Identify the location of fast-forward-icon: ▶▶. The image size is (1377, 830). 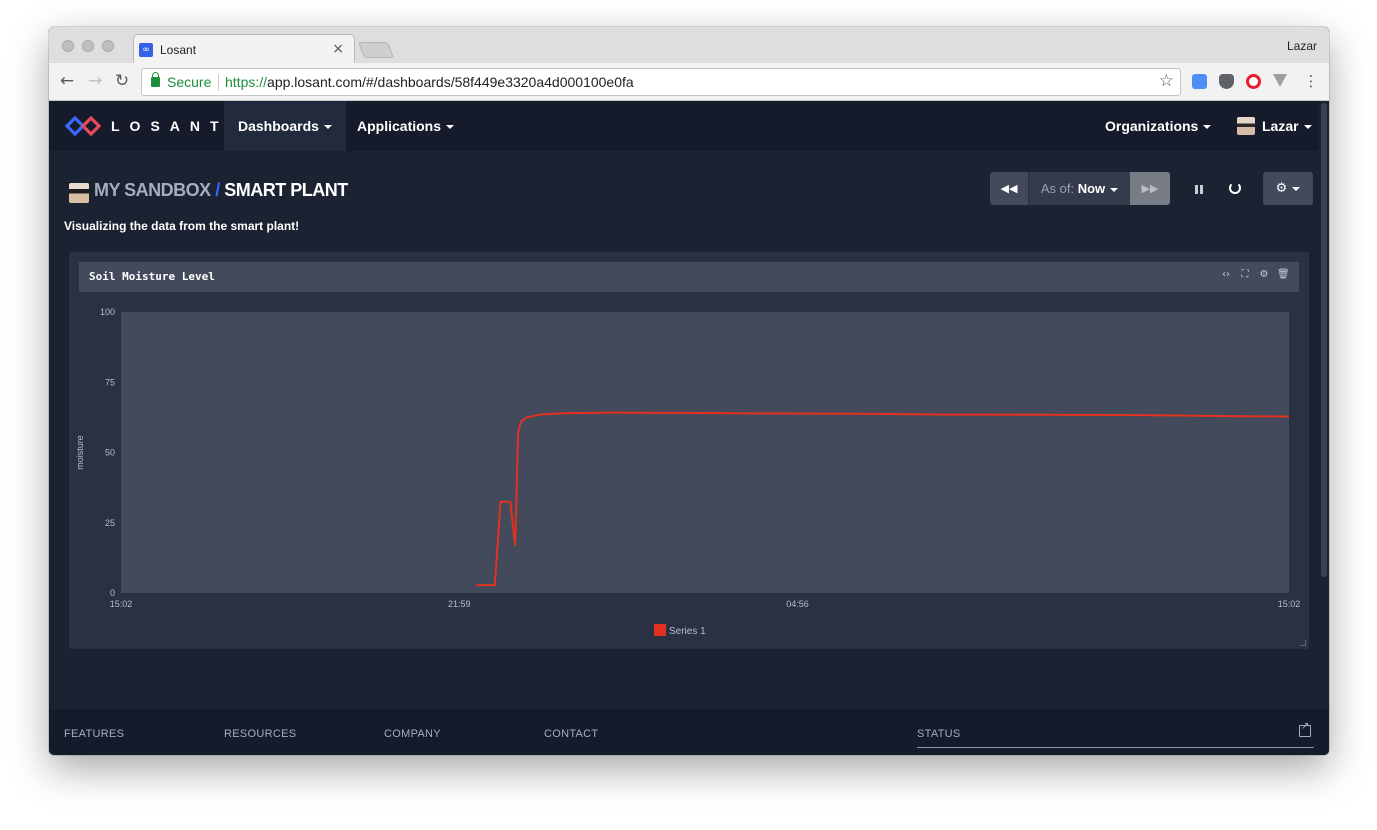
(1150, 188).